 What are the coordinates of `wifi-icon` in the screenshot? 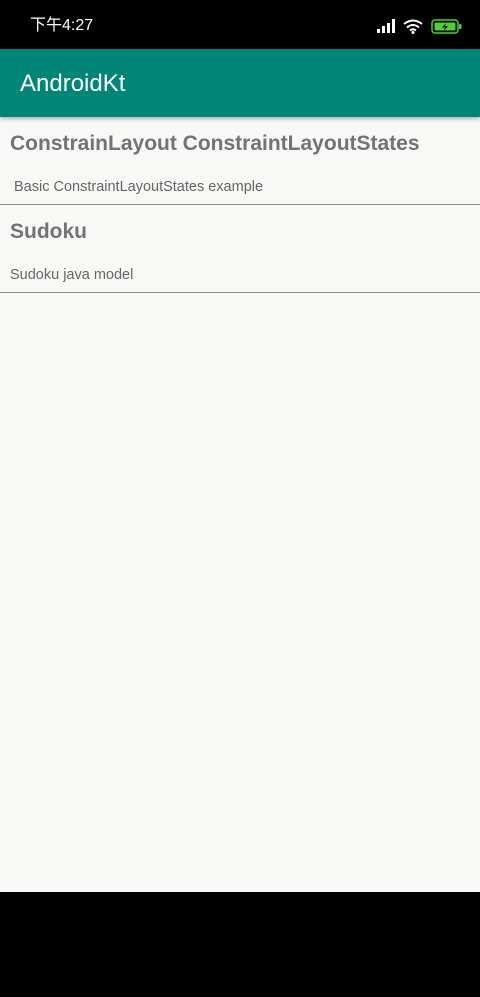 It's located at (413, 26).